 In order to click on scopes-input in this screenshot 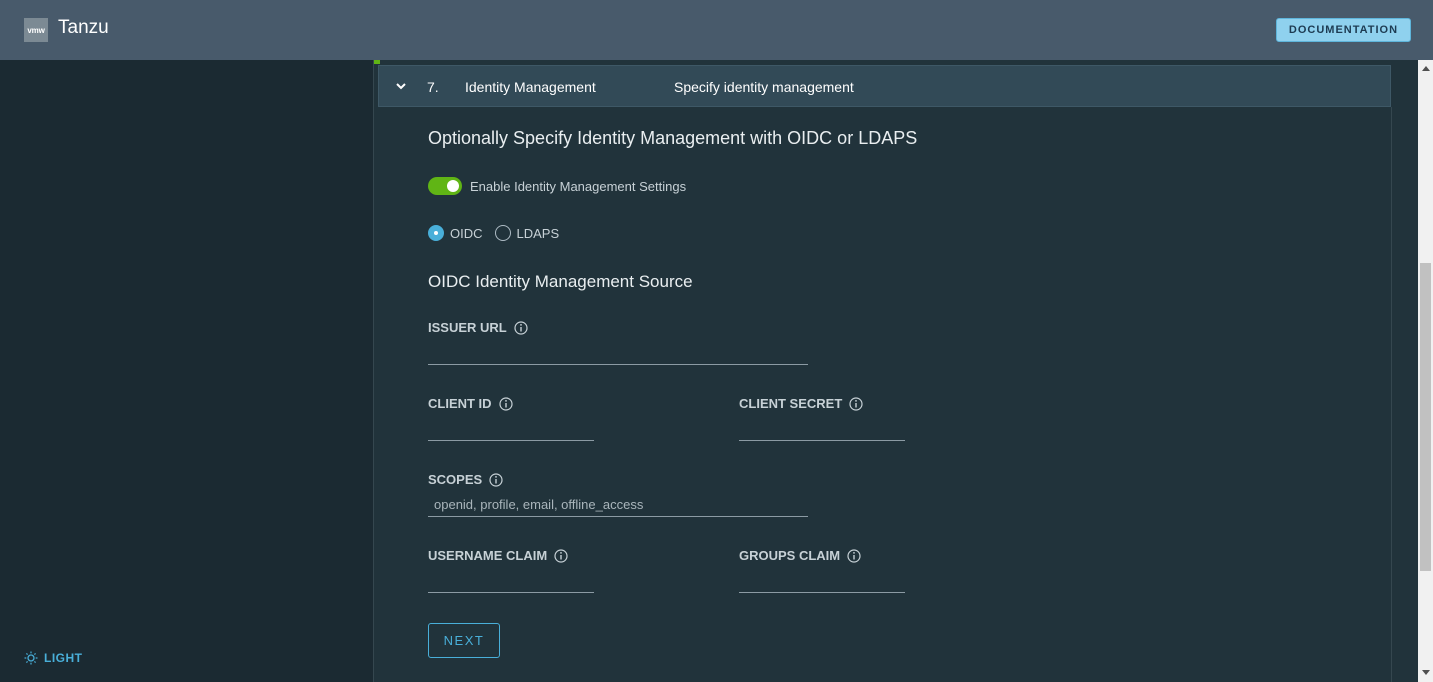, I will do `click(618, 505)`.